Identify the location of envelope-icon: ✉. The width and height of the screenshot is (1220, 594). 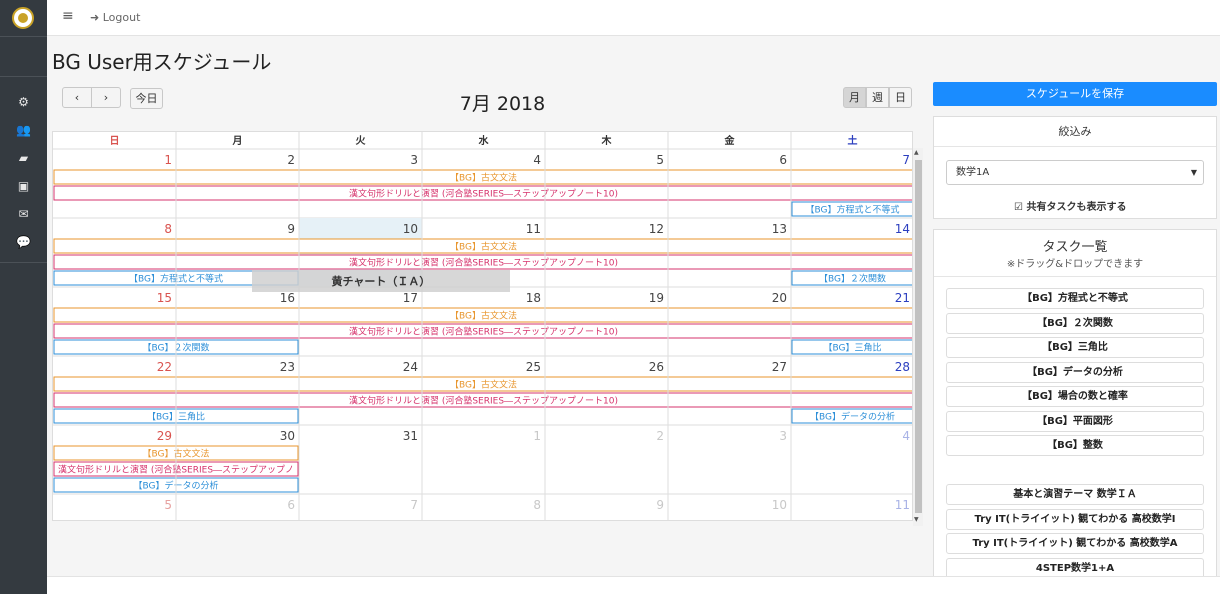
(23, 214).